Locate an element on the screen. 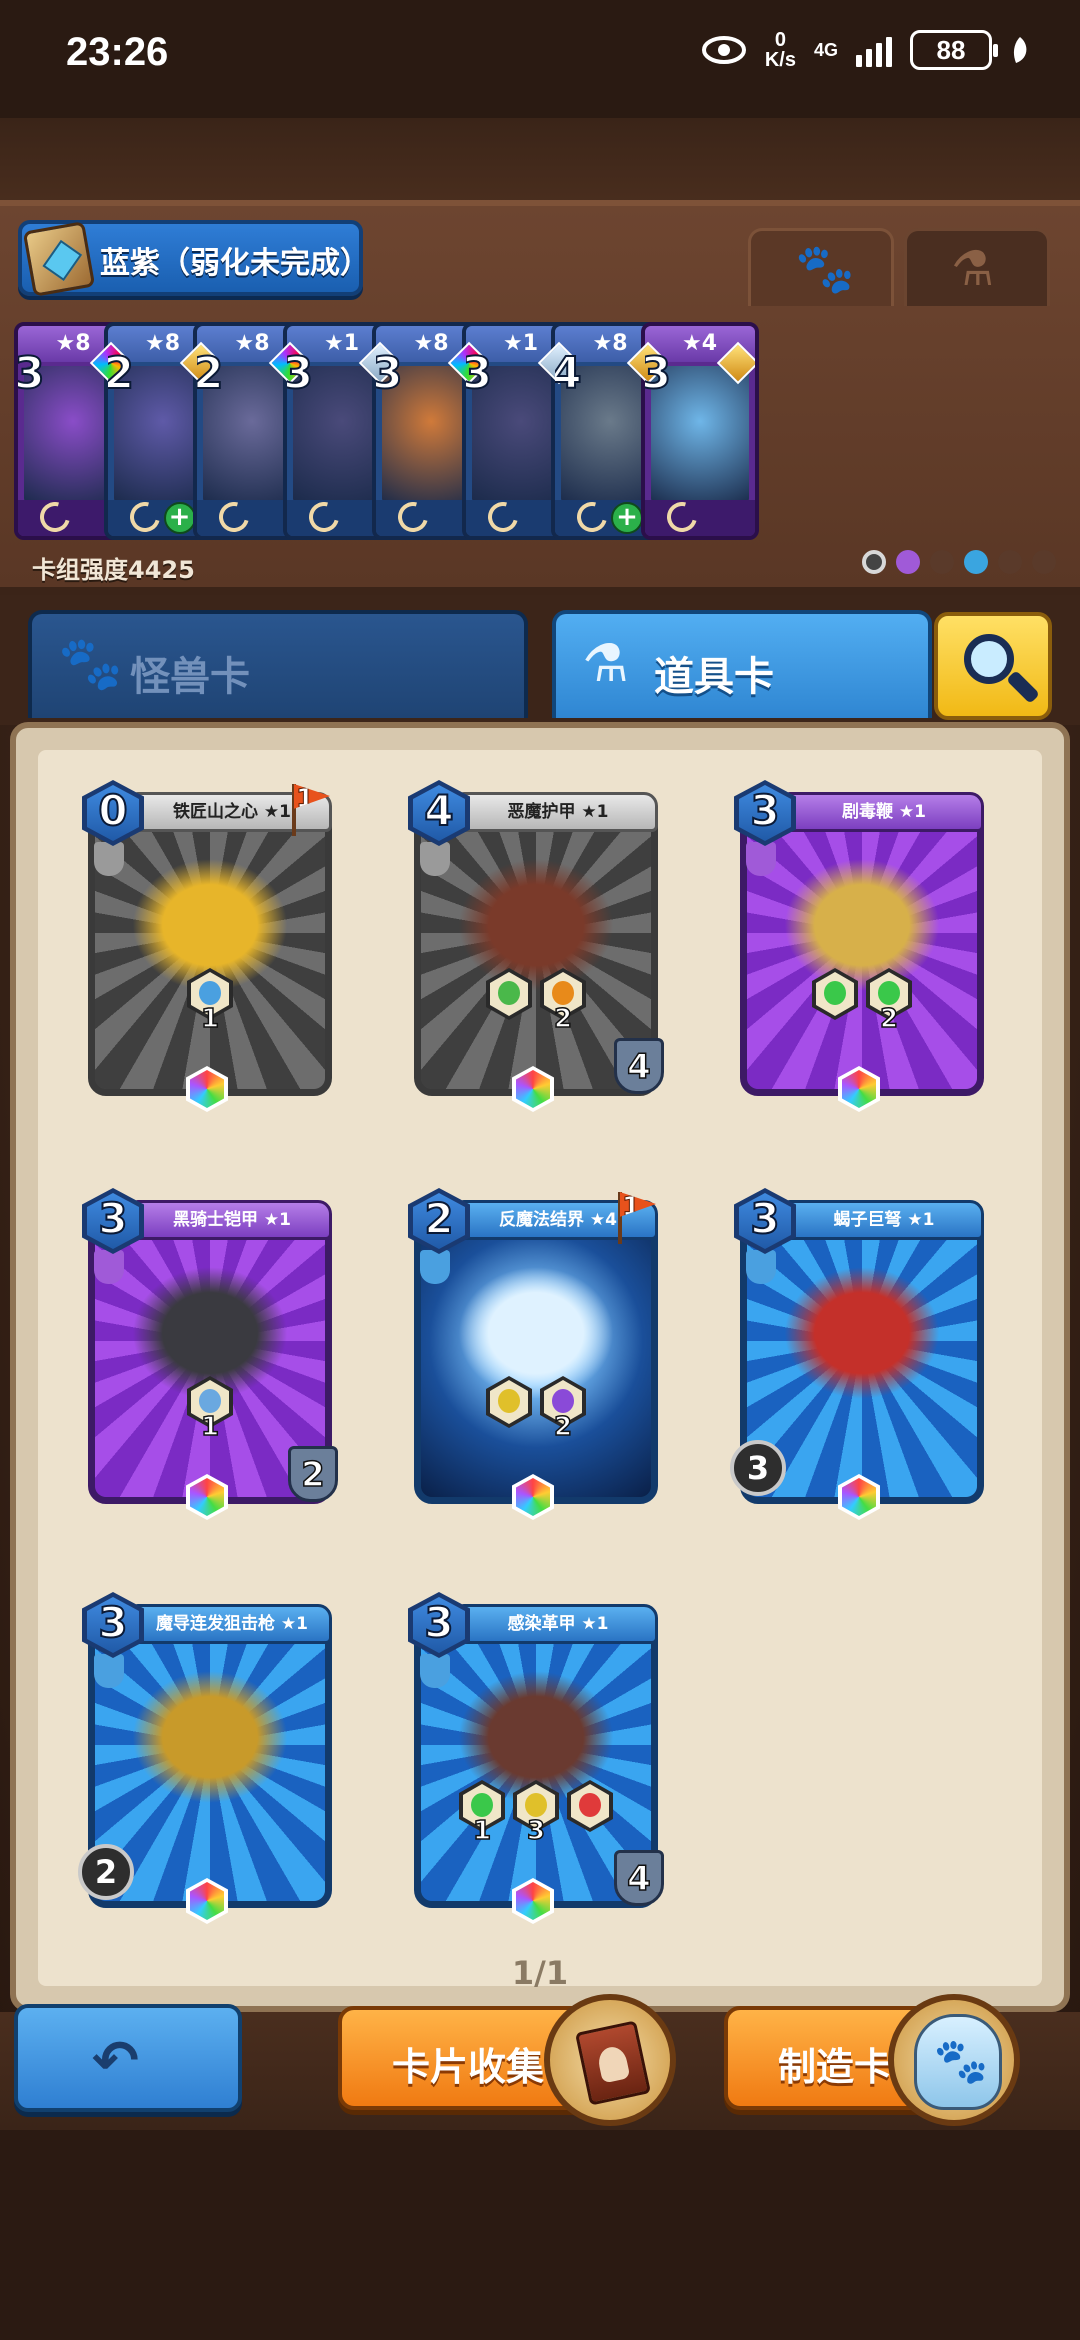 This screenshot has width=1080, height=2340. arcane-element-icon is located at coordinates (908, 562).